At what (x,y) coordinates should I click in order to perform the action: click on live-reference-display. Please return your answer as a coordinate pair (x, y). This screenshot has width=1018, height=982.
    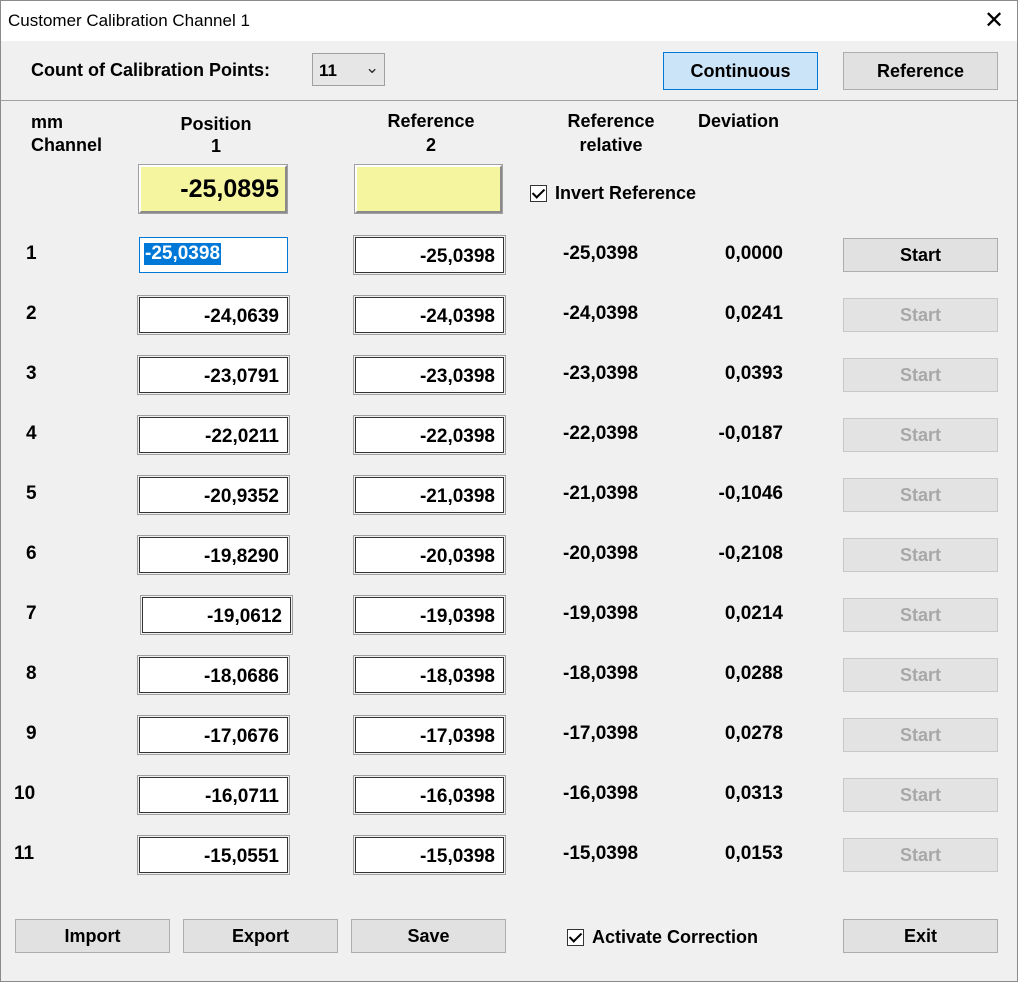
    Looking at the image, I should click on (428, 189).